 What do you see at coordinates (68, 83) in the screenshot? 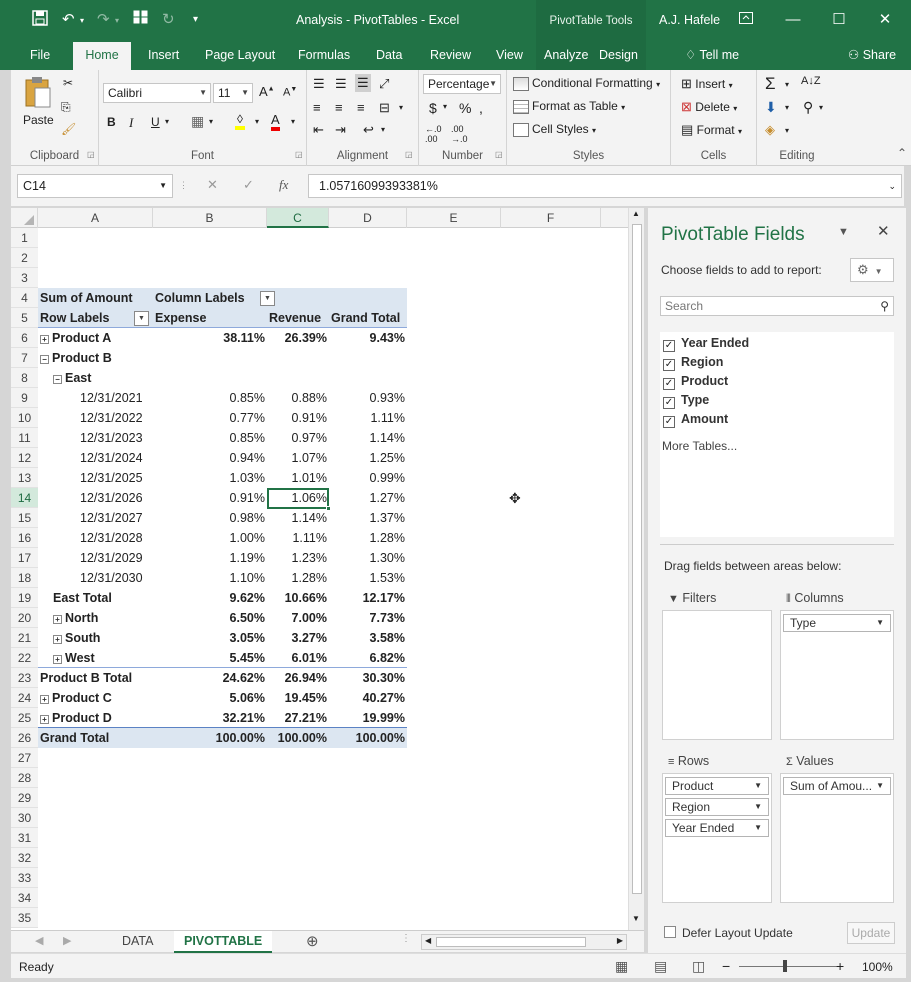
I see `cut-icon: ✂` at bounding box center [68, 83].